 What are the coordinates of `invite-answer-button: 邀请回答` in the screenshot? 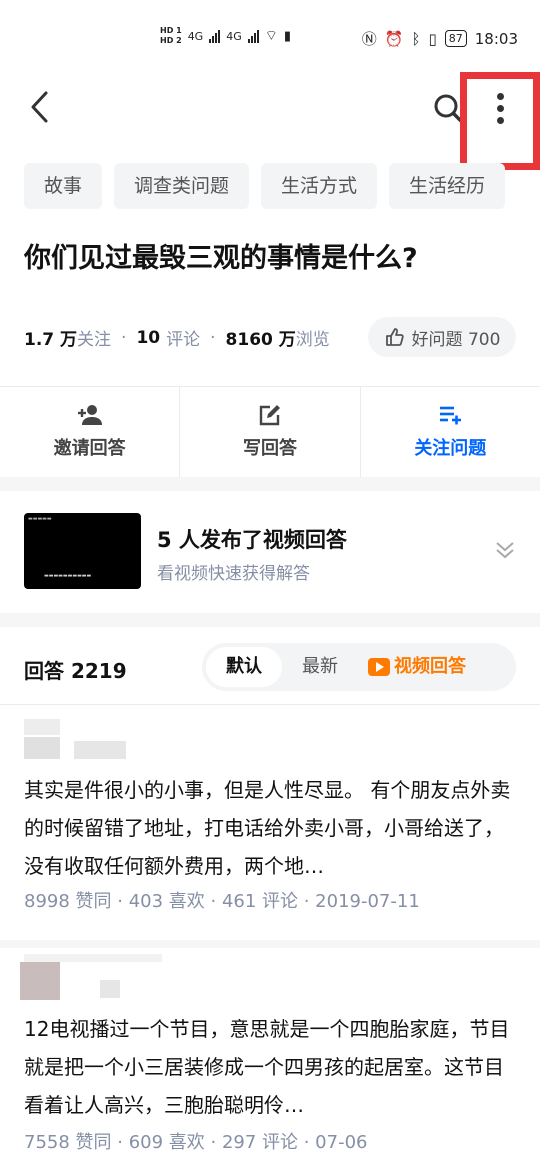 It's located at (90, 432).